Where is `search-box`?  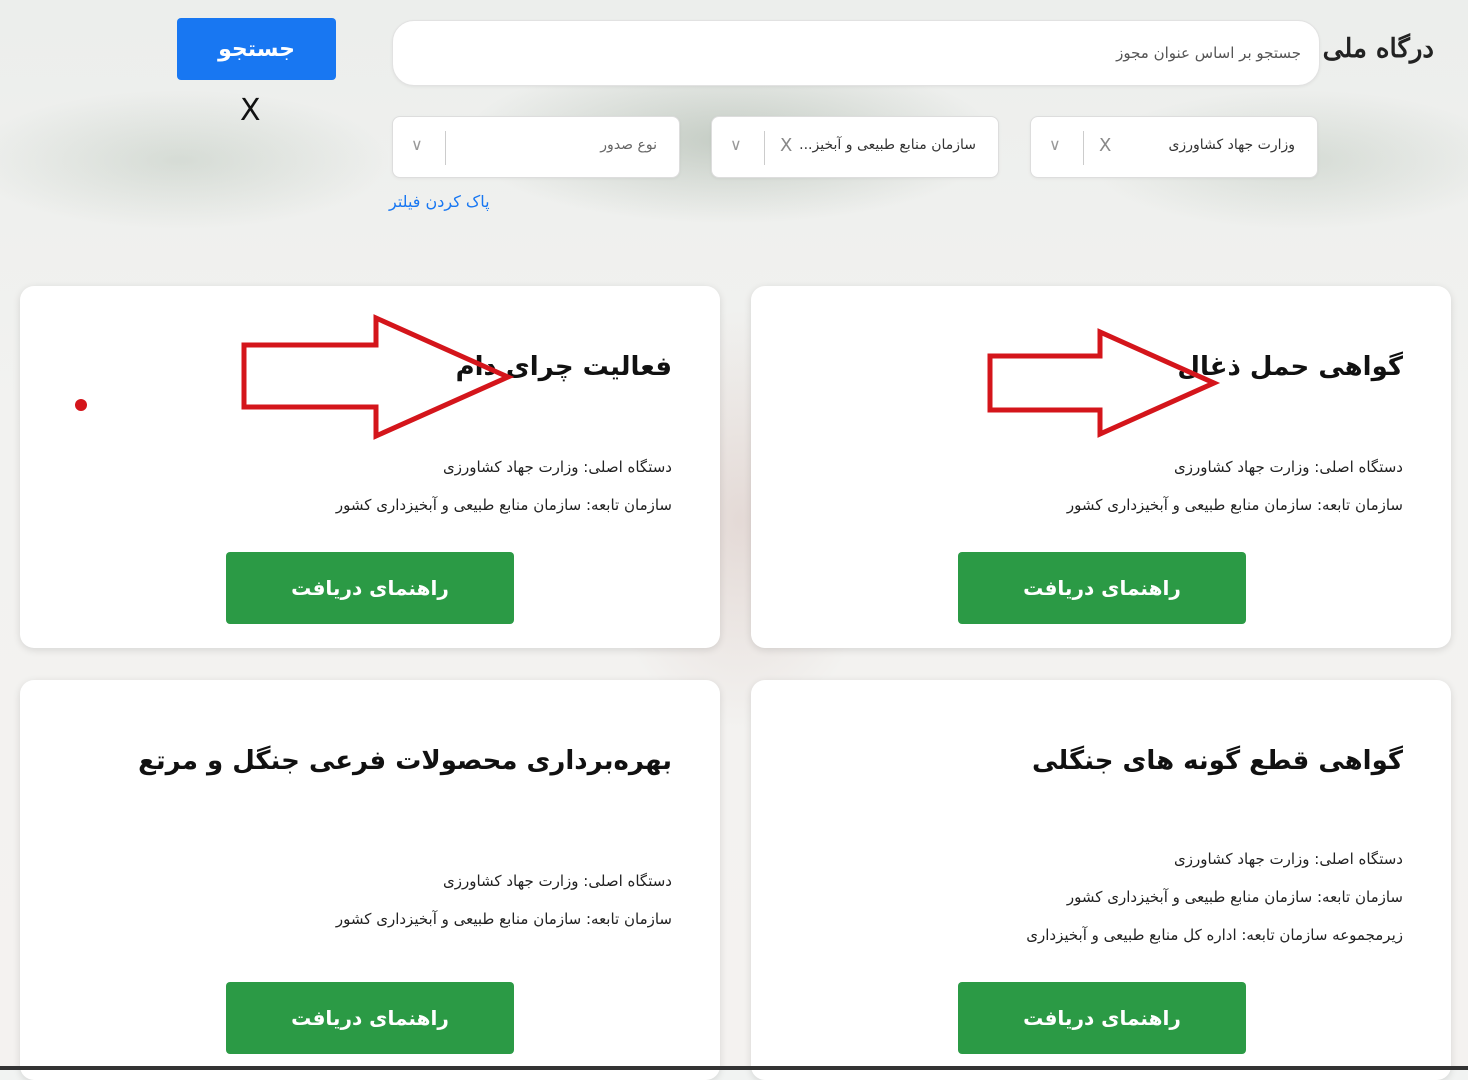
search-box is located at coordinates (856, 53).